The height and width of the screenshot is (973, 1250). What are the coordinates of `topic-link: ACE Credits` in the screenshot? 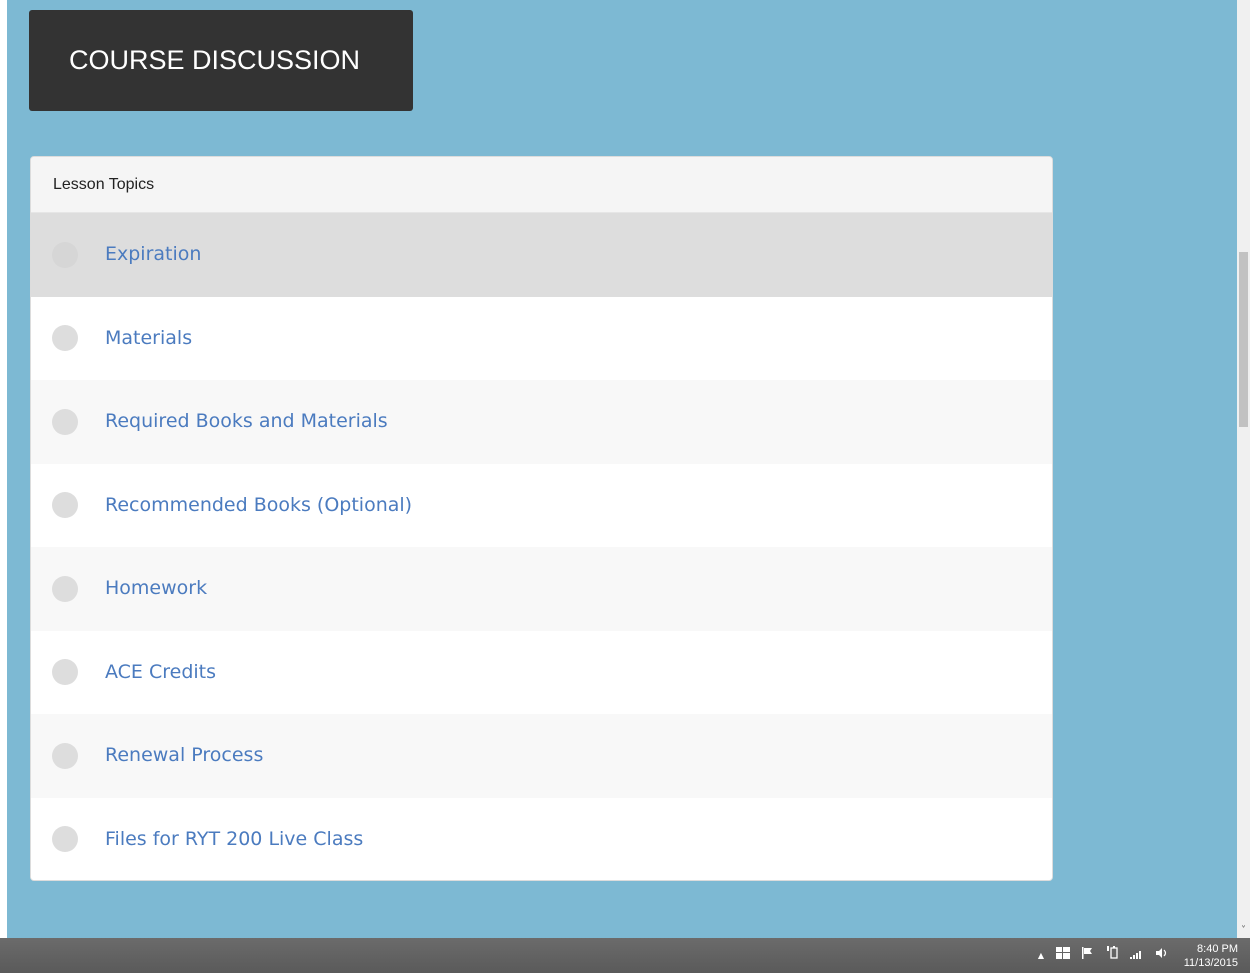 It's located at (160, 673).